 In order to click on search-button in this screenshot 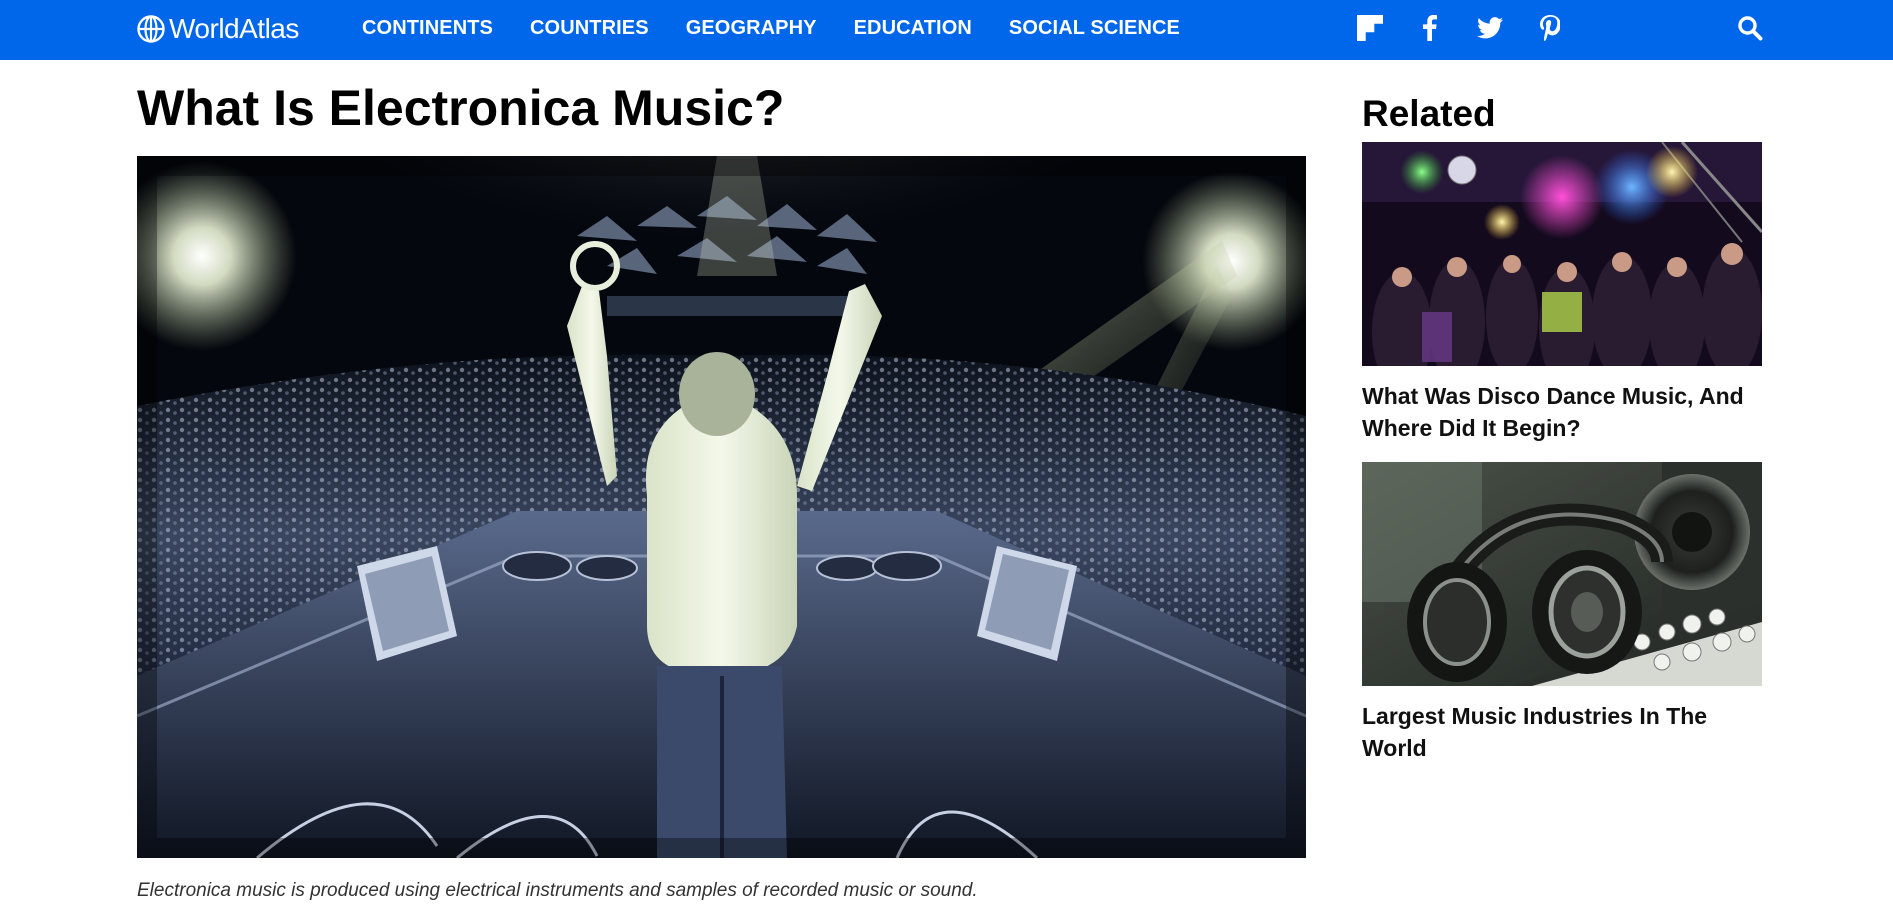, I will do `click(1750, 28)`.